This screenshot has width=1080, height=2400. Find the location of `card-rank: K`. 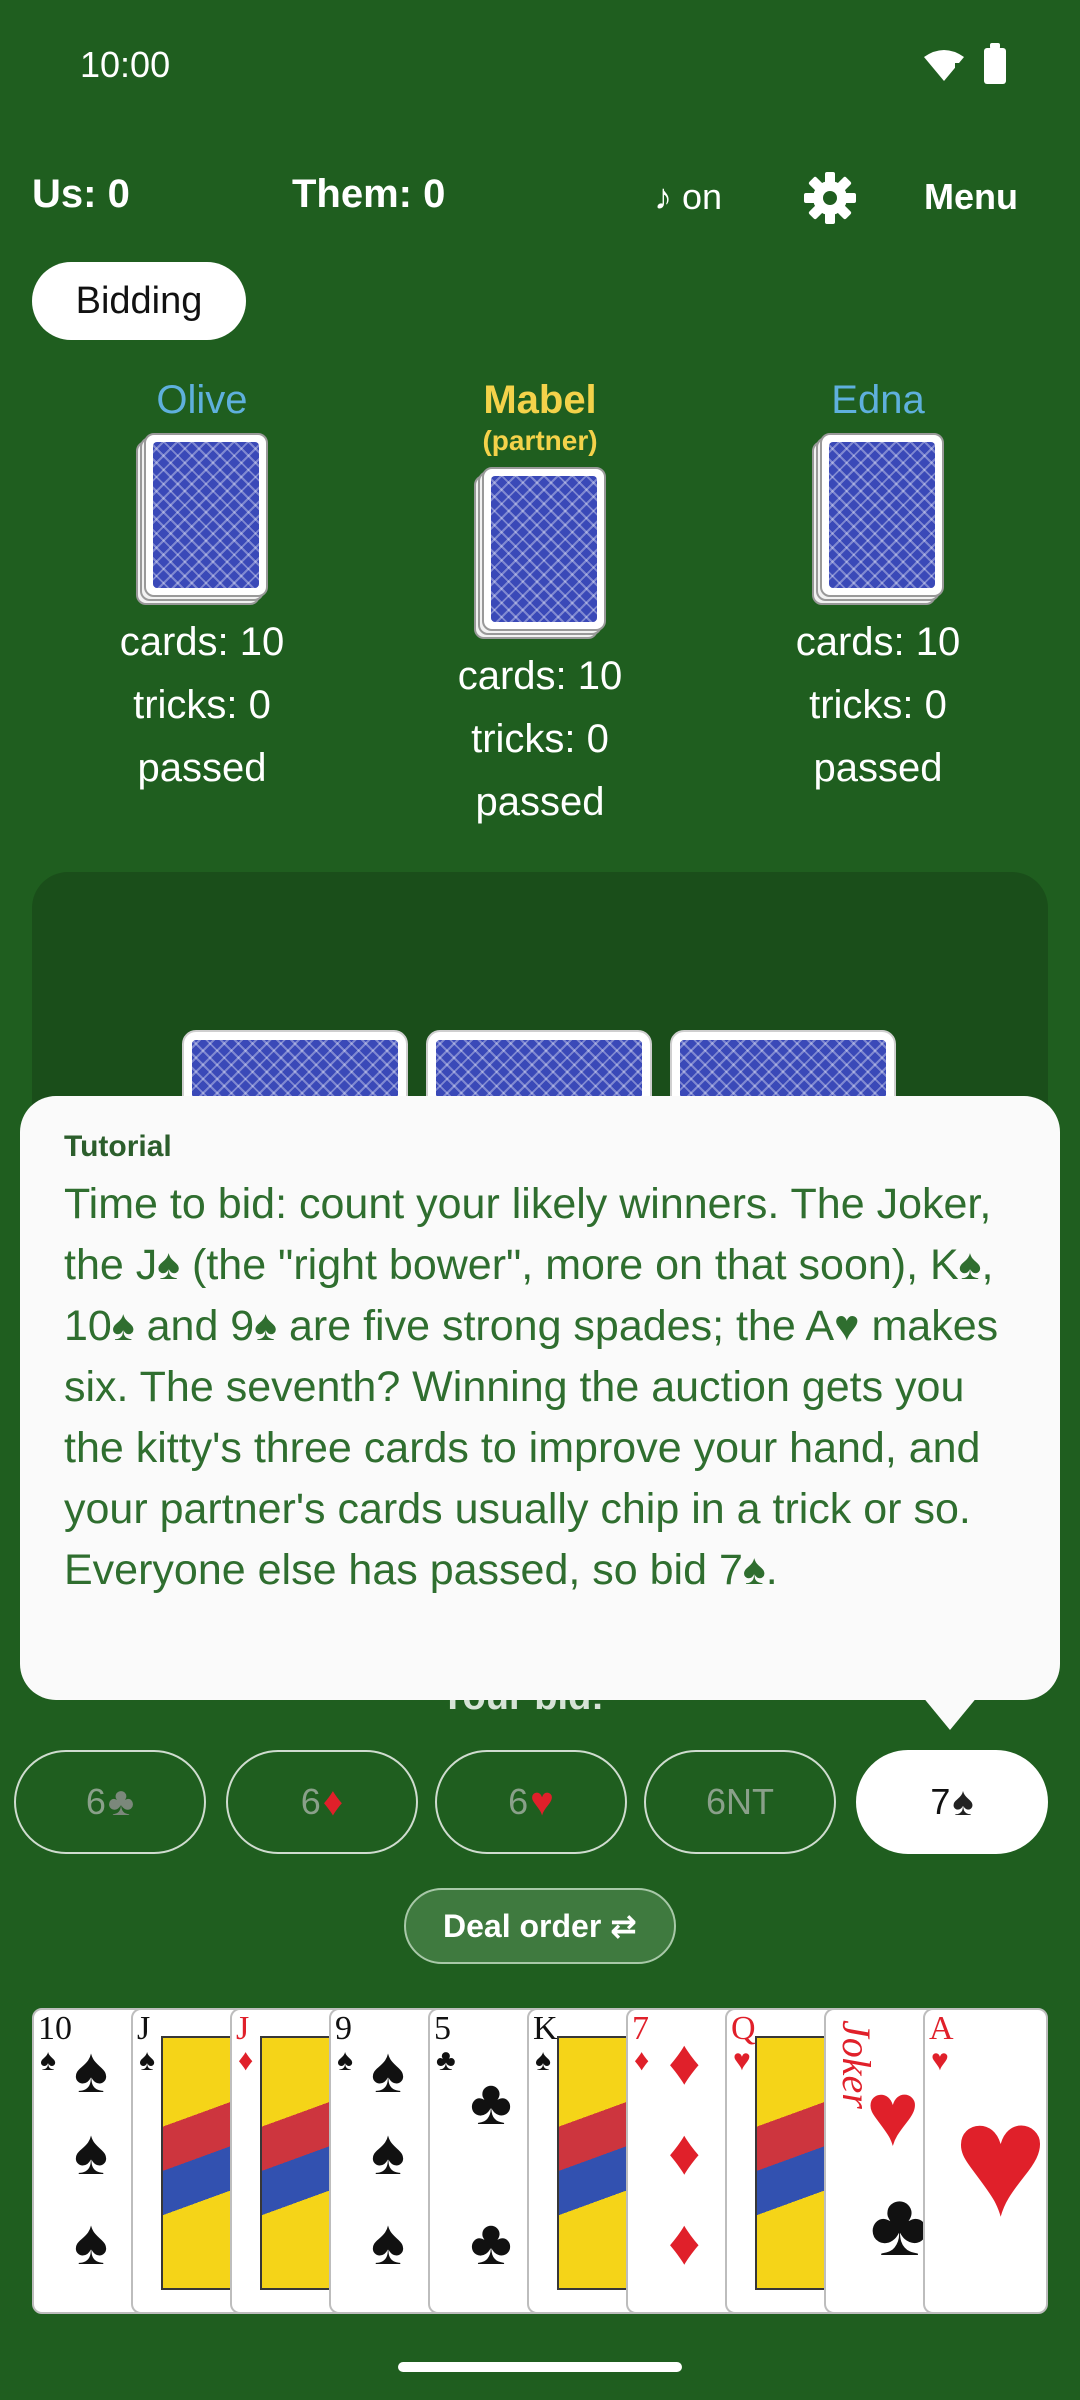

card-rank: K is located at coordinates (545, 2028).